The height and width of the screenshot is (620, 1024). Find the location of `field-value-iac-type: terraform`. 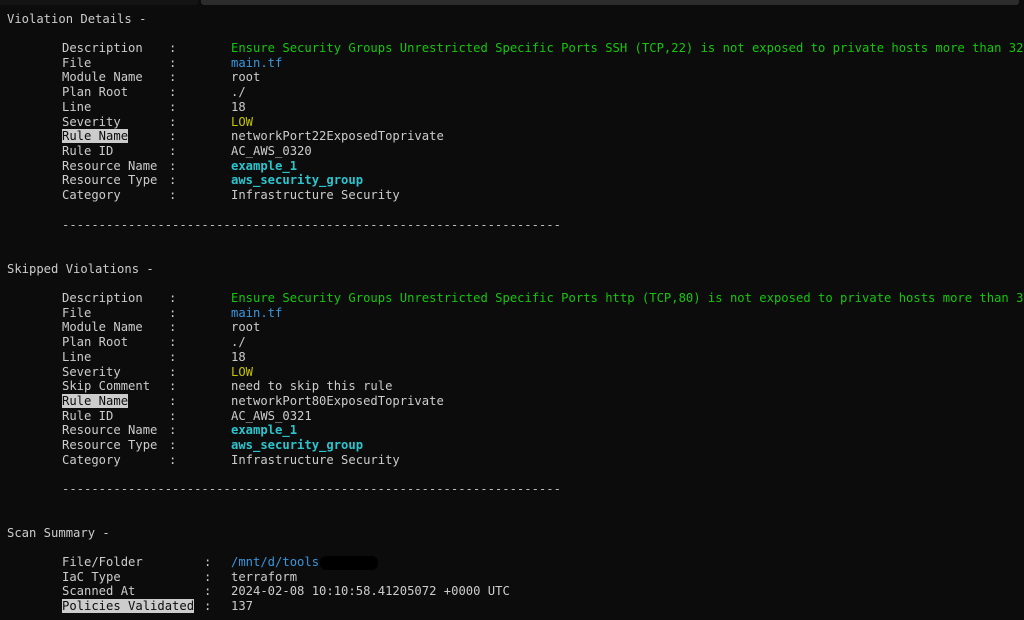

field-value-iac-type: terraform is located at coordinates (264, 577).